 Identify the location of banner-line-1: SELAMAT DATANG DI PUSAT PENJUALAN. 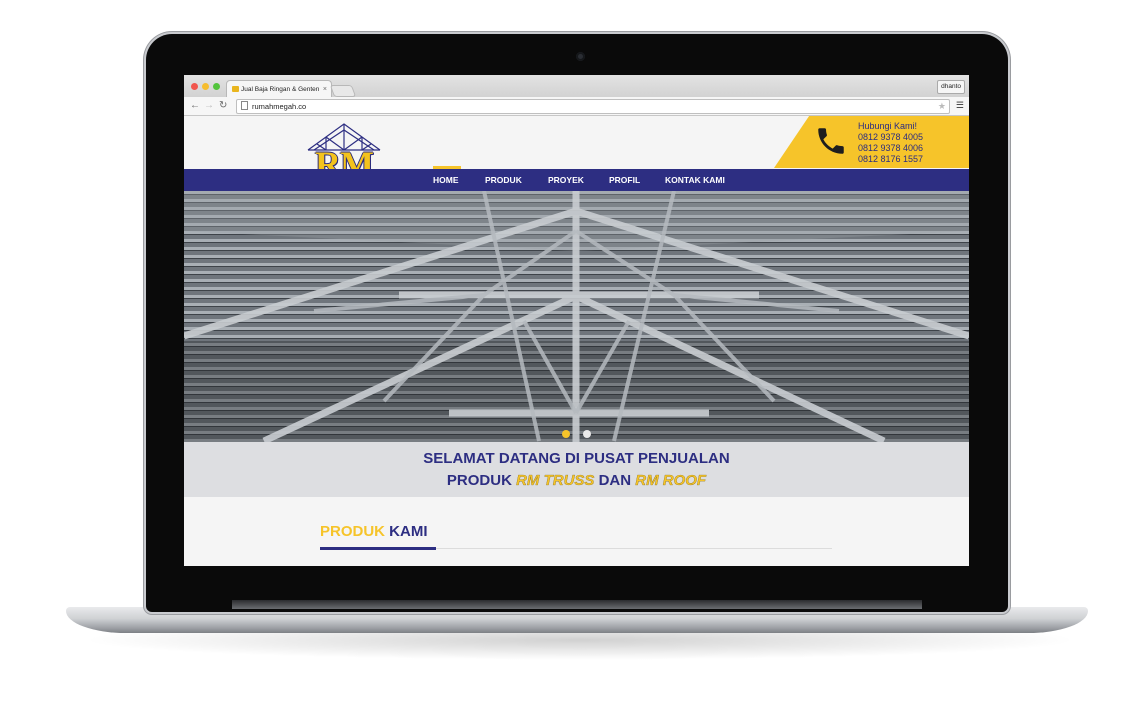
(576, 458).